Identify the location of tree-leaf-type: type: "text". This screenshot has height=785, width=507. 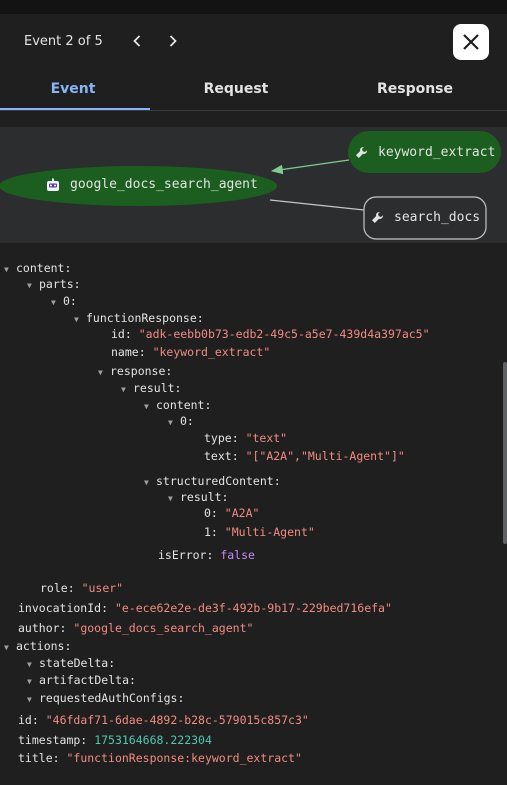
(246, 438).